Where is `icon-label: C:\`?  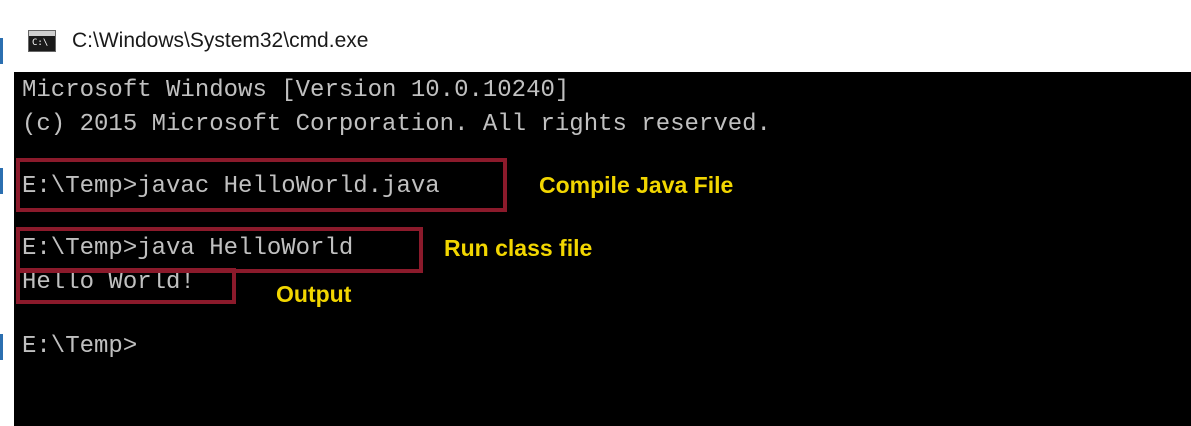 icon-label: C:\ is located at coordinates (40, 43).